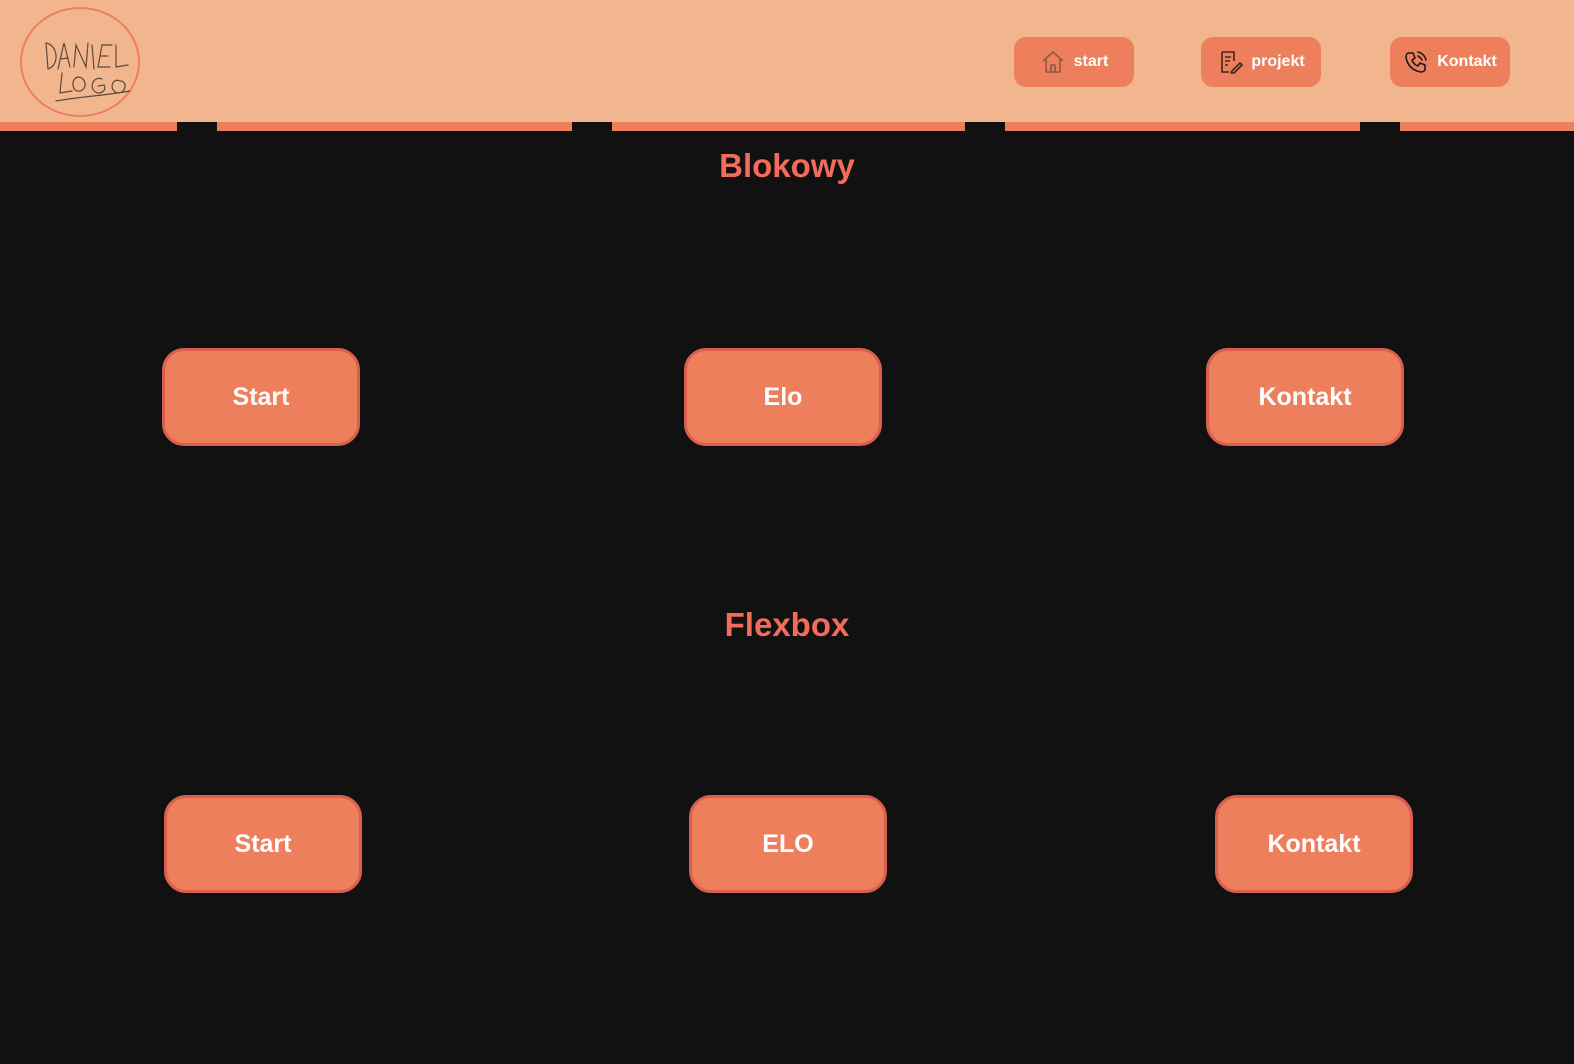 The image size is (1574, 1064). What do you see at coordinates (1305, 397) in the screenshot?
I see `blokowy-kontakt-button: Kontakt` at bounding box center [1305, 397].